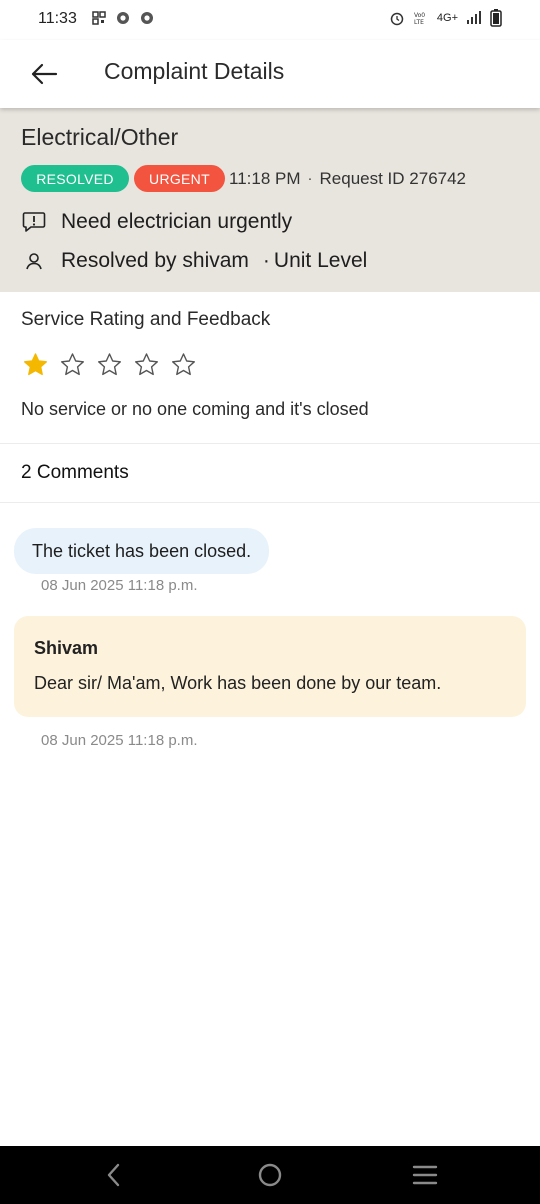 The width and height of the screenshot is (540, 1204). What do you see at coordinates (100, 137) in the screenshot?
I see `complaint-category: Electrical/Other` at bounding box center [100, 137].